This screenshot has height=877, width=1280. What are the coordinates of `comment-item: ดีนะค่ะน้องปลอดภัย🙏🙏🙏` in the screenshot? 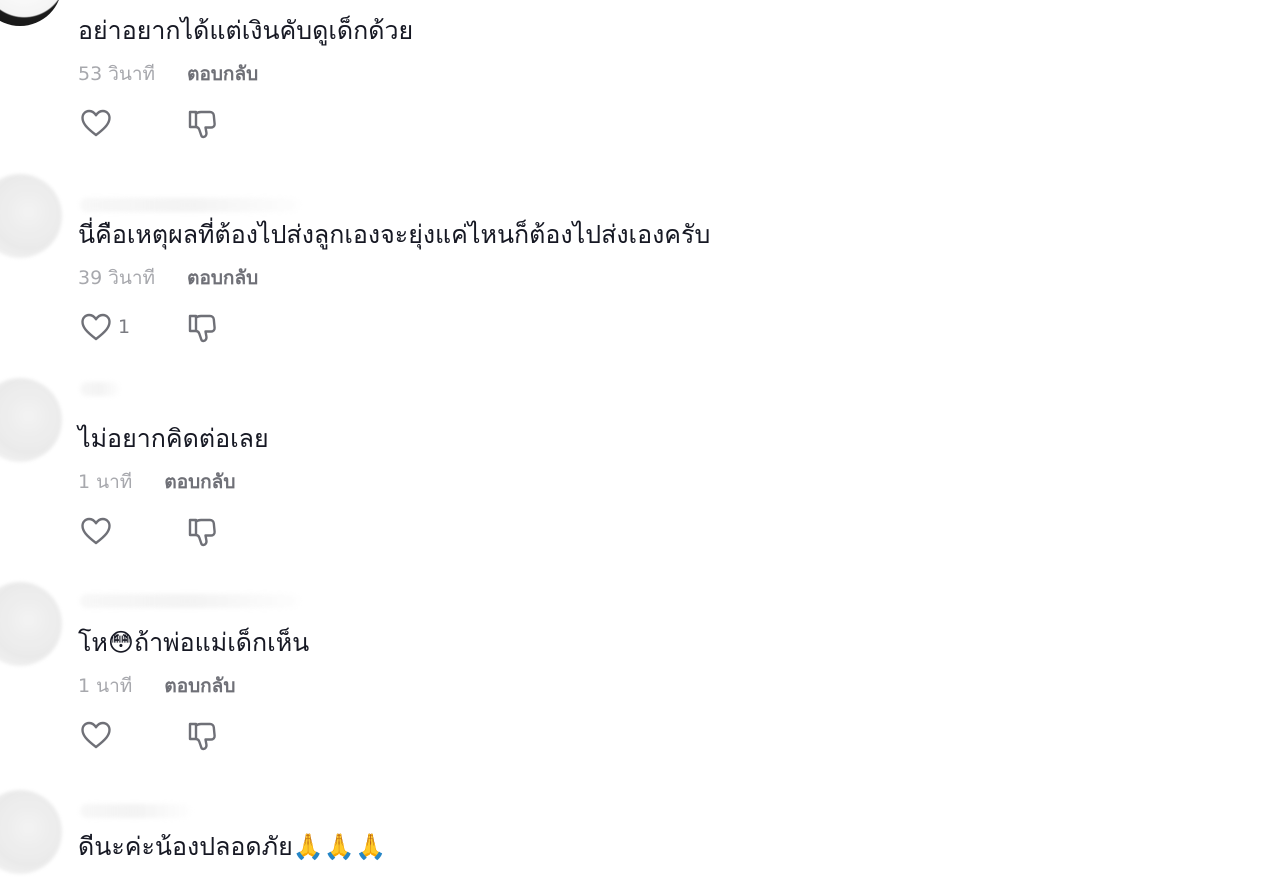 It's located at (640, 833).